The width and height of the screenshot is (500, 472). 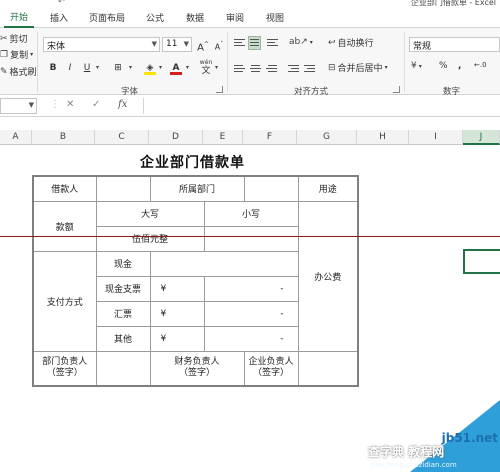 What do you see at coordinates (65, 362) in the screenshot?
I see `dept-head-title: 部门负责人` at bounding box center [65, 362].